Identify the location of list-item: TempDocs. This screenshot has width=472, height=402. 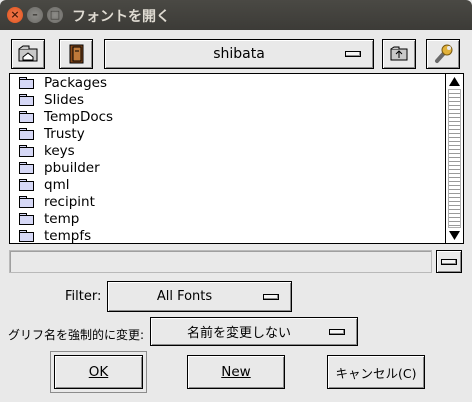
(228, 116).